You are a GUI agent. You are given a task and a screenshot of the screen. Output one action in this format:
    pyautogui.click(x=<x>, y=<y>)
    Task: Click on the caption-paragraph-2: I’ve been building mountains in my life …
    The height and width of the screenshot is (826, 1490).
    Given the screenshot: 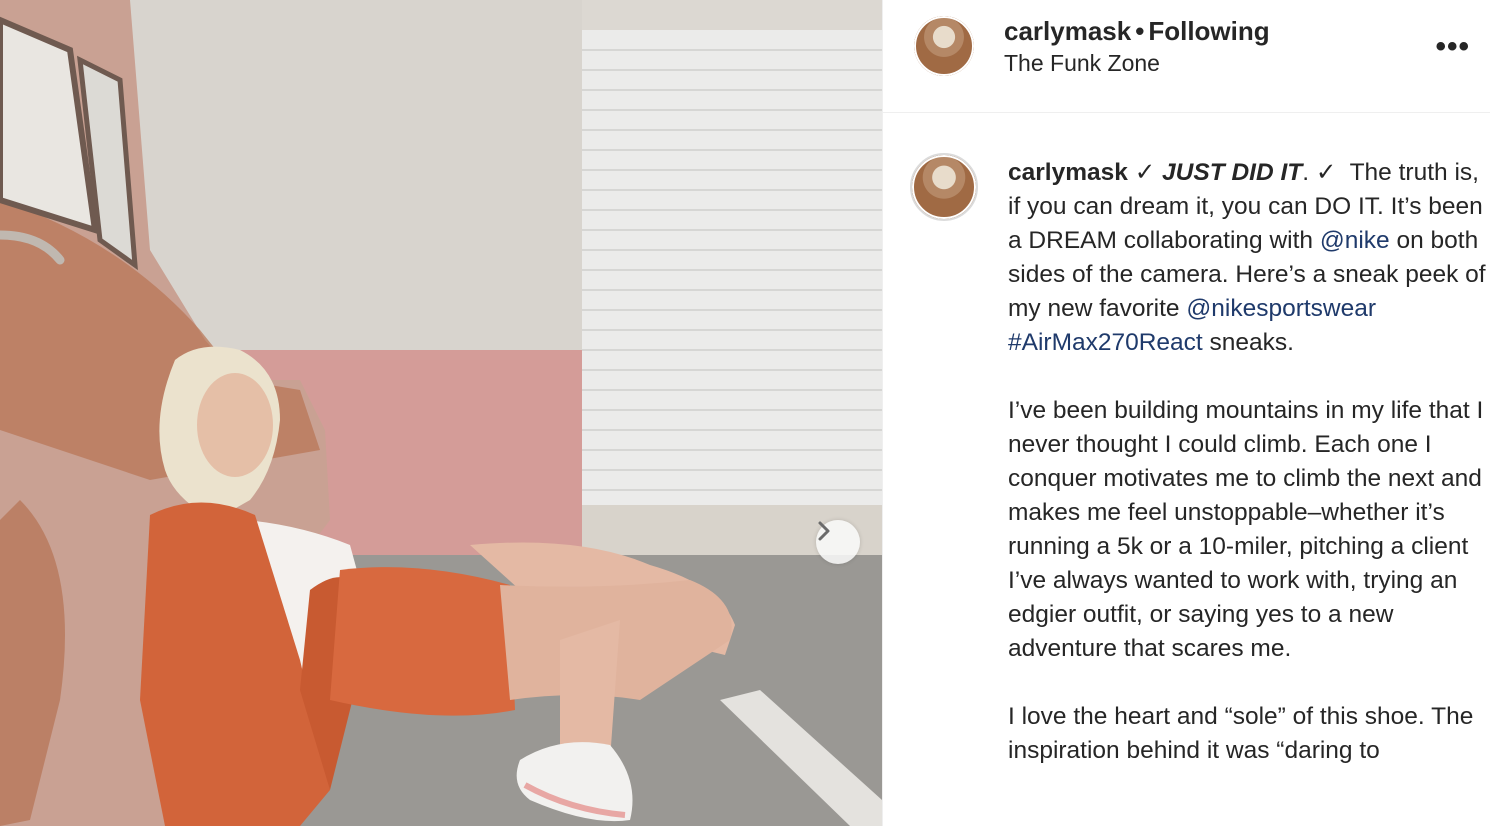 What is the action you would take?
    pyautogui.click(x=1246, y=529)
    